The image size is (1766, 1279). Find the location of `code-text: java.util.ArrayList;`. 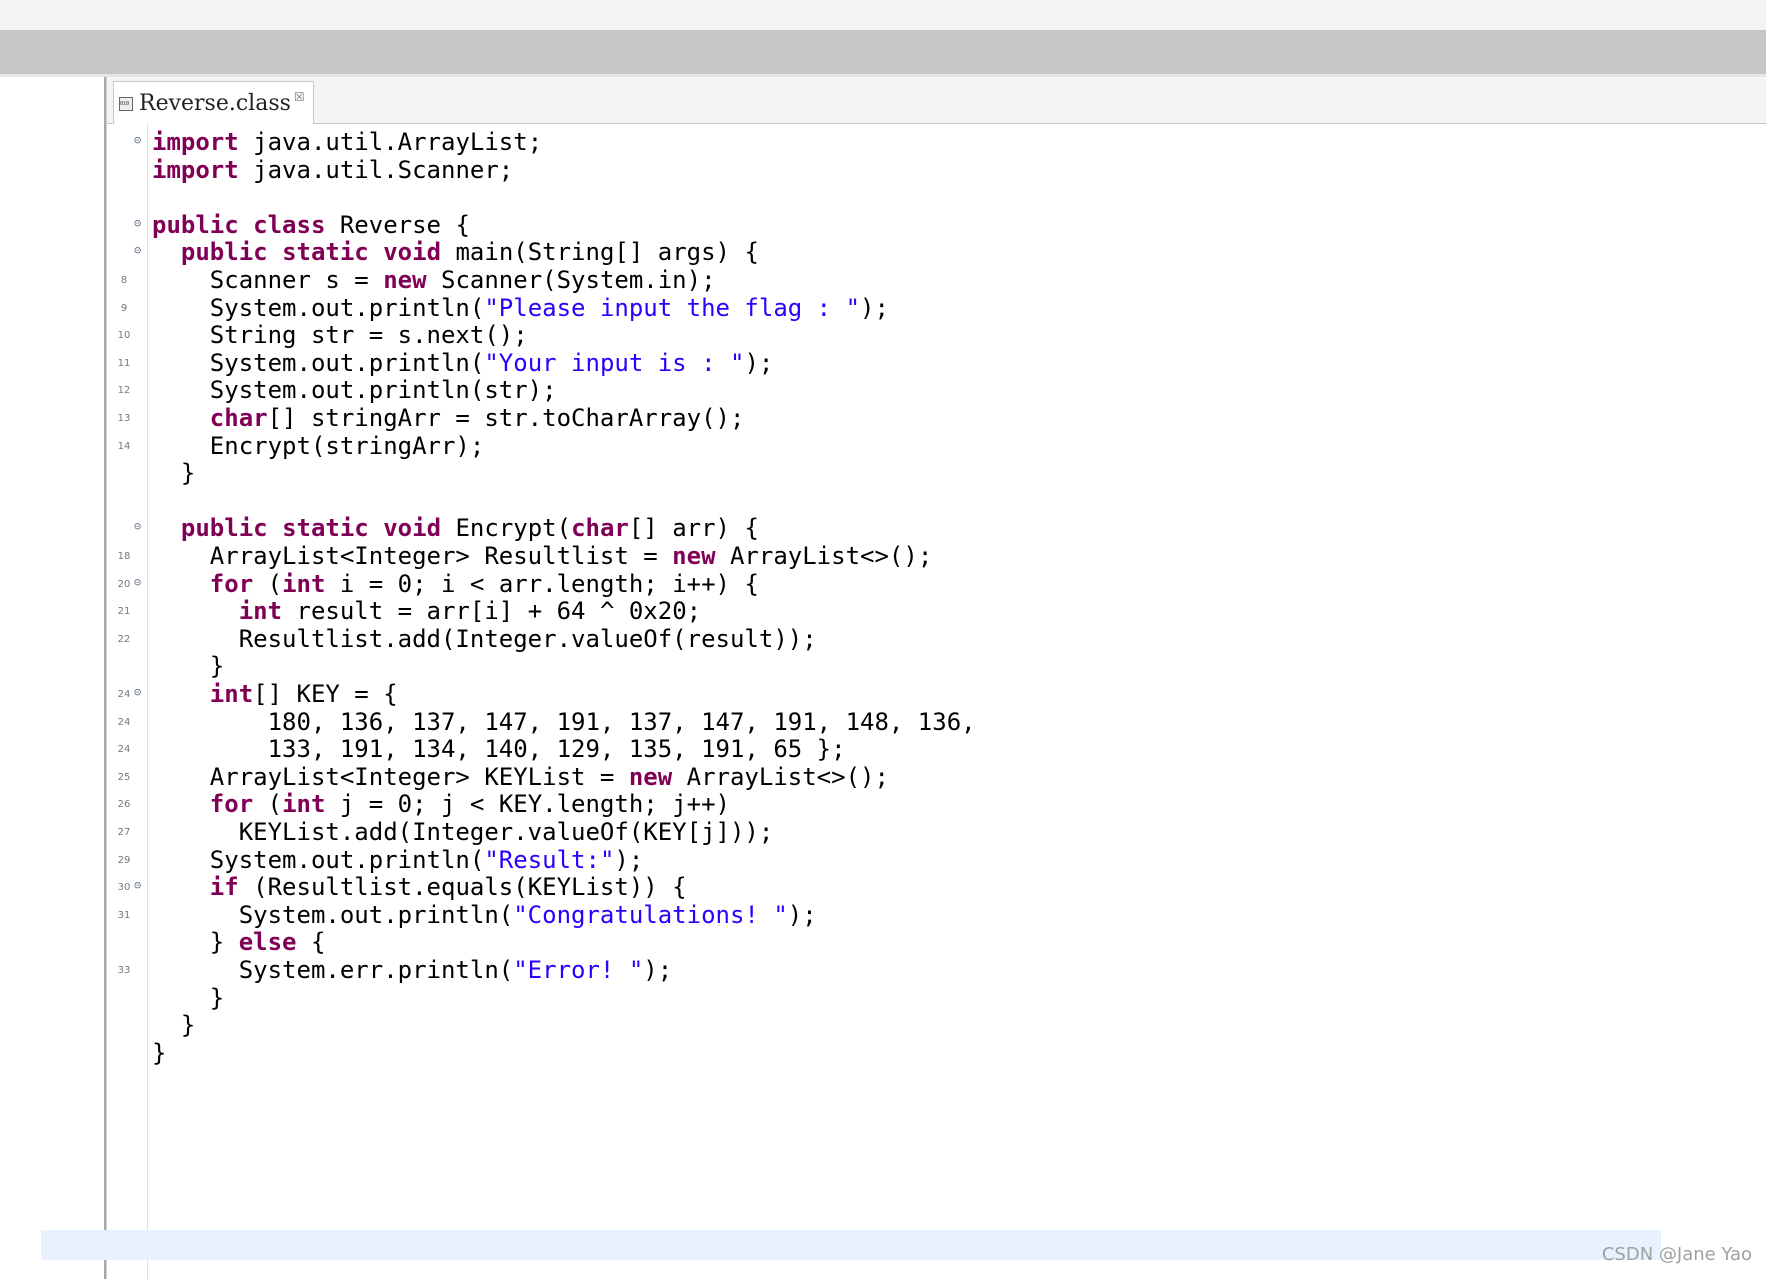

code-text: java.util.ArrayList; is located at coordinates (390, 142).